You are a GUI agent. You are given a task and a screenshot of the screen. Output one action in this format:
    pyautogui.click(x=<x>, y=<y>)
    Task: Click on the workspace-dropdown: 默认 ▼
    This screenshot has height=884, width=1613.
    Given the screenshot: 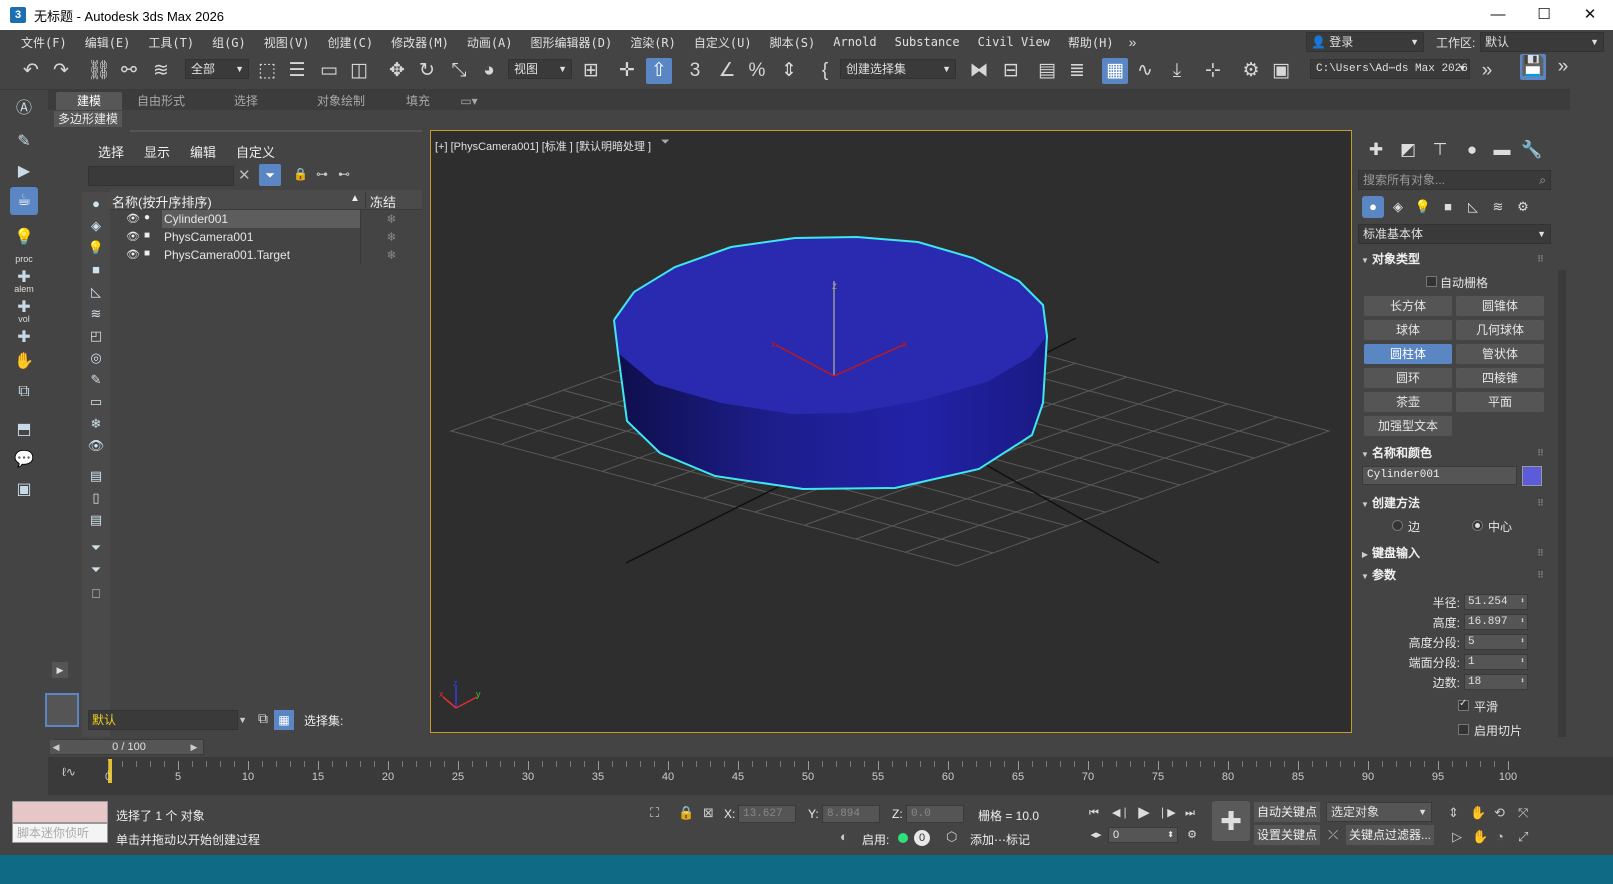 What is the action you would take?
    pyautogui.click(x=1542, y=42)
    